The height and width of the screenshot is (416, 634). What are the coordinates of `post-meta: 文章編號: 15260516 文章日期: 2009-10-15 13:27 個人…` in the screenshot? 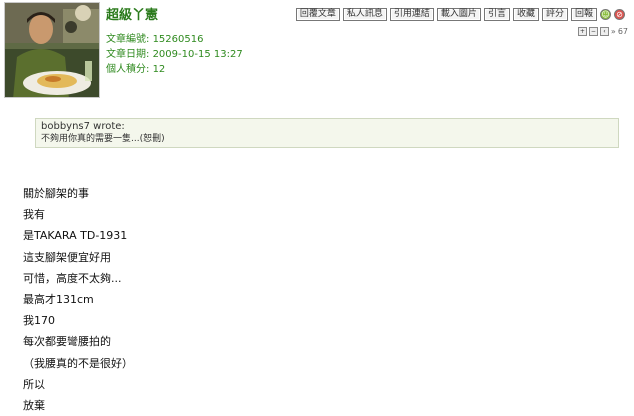 It's located at (174, 54).